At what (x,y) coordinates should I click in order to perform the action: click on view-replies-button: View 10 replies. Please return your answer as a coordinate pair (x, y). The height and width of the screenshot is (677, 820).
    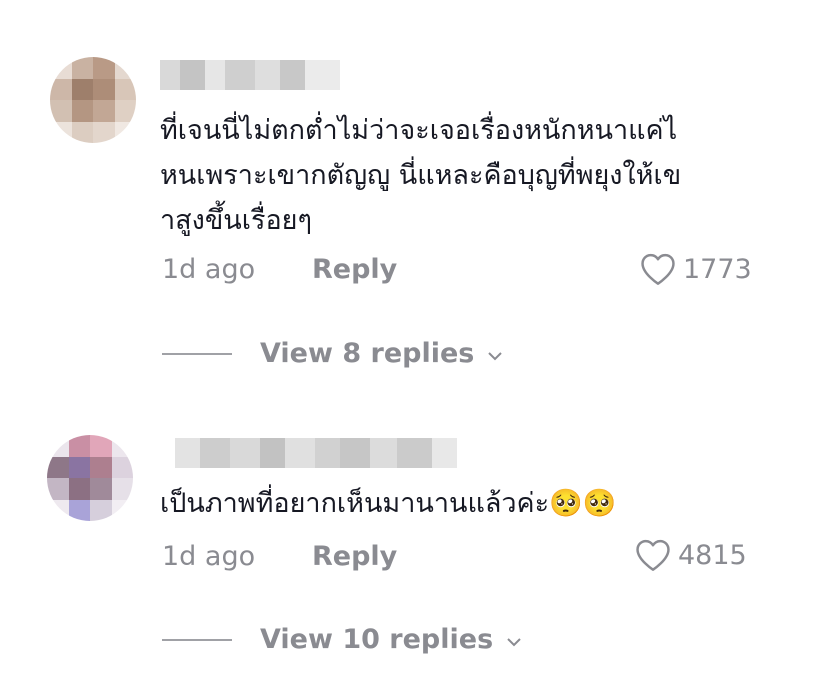
    Looking at the image, I should click on (342, 639).